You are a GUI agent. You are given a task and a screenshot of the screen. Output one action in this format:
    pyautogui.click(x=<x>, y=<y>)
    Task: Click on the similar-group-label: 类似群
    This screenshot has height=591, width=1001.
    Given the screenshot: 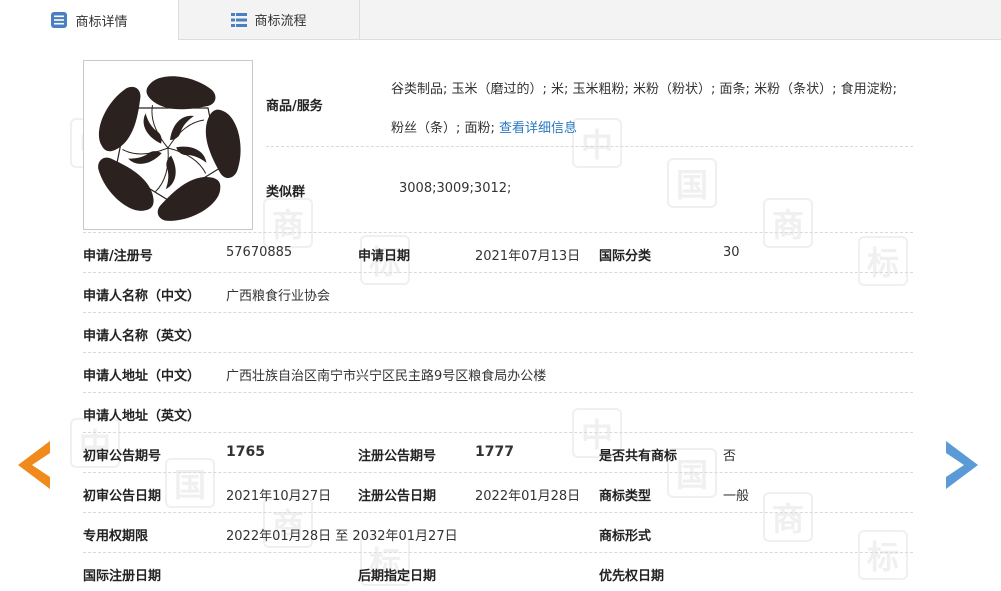 What is the action you would take?
    pyautogui.click(x=286, y=192)
    